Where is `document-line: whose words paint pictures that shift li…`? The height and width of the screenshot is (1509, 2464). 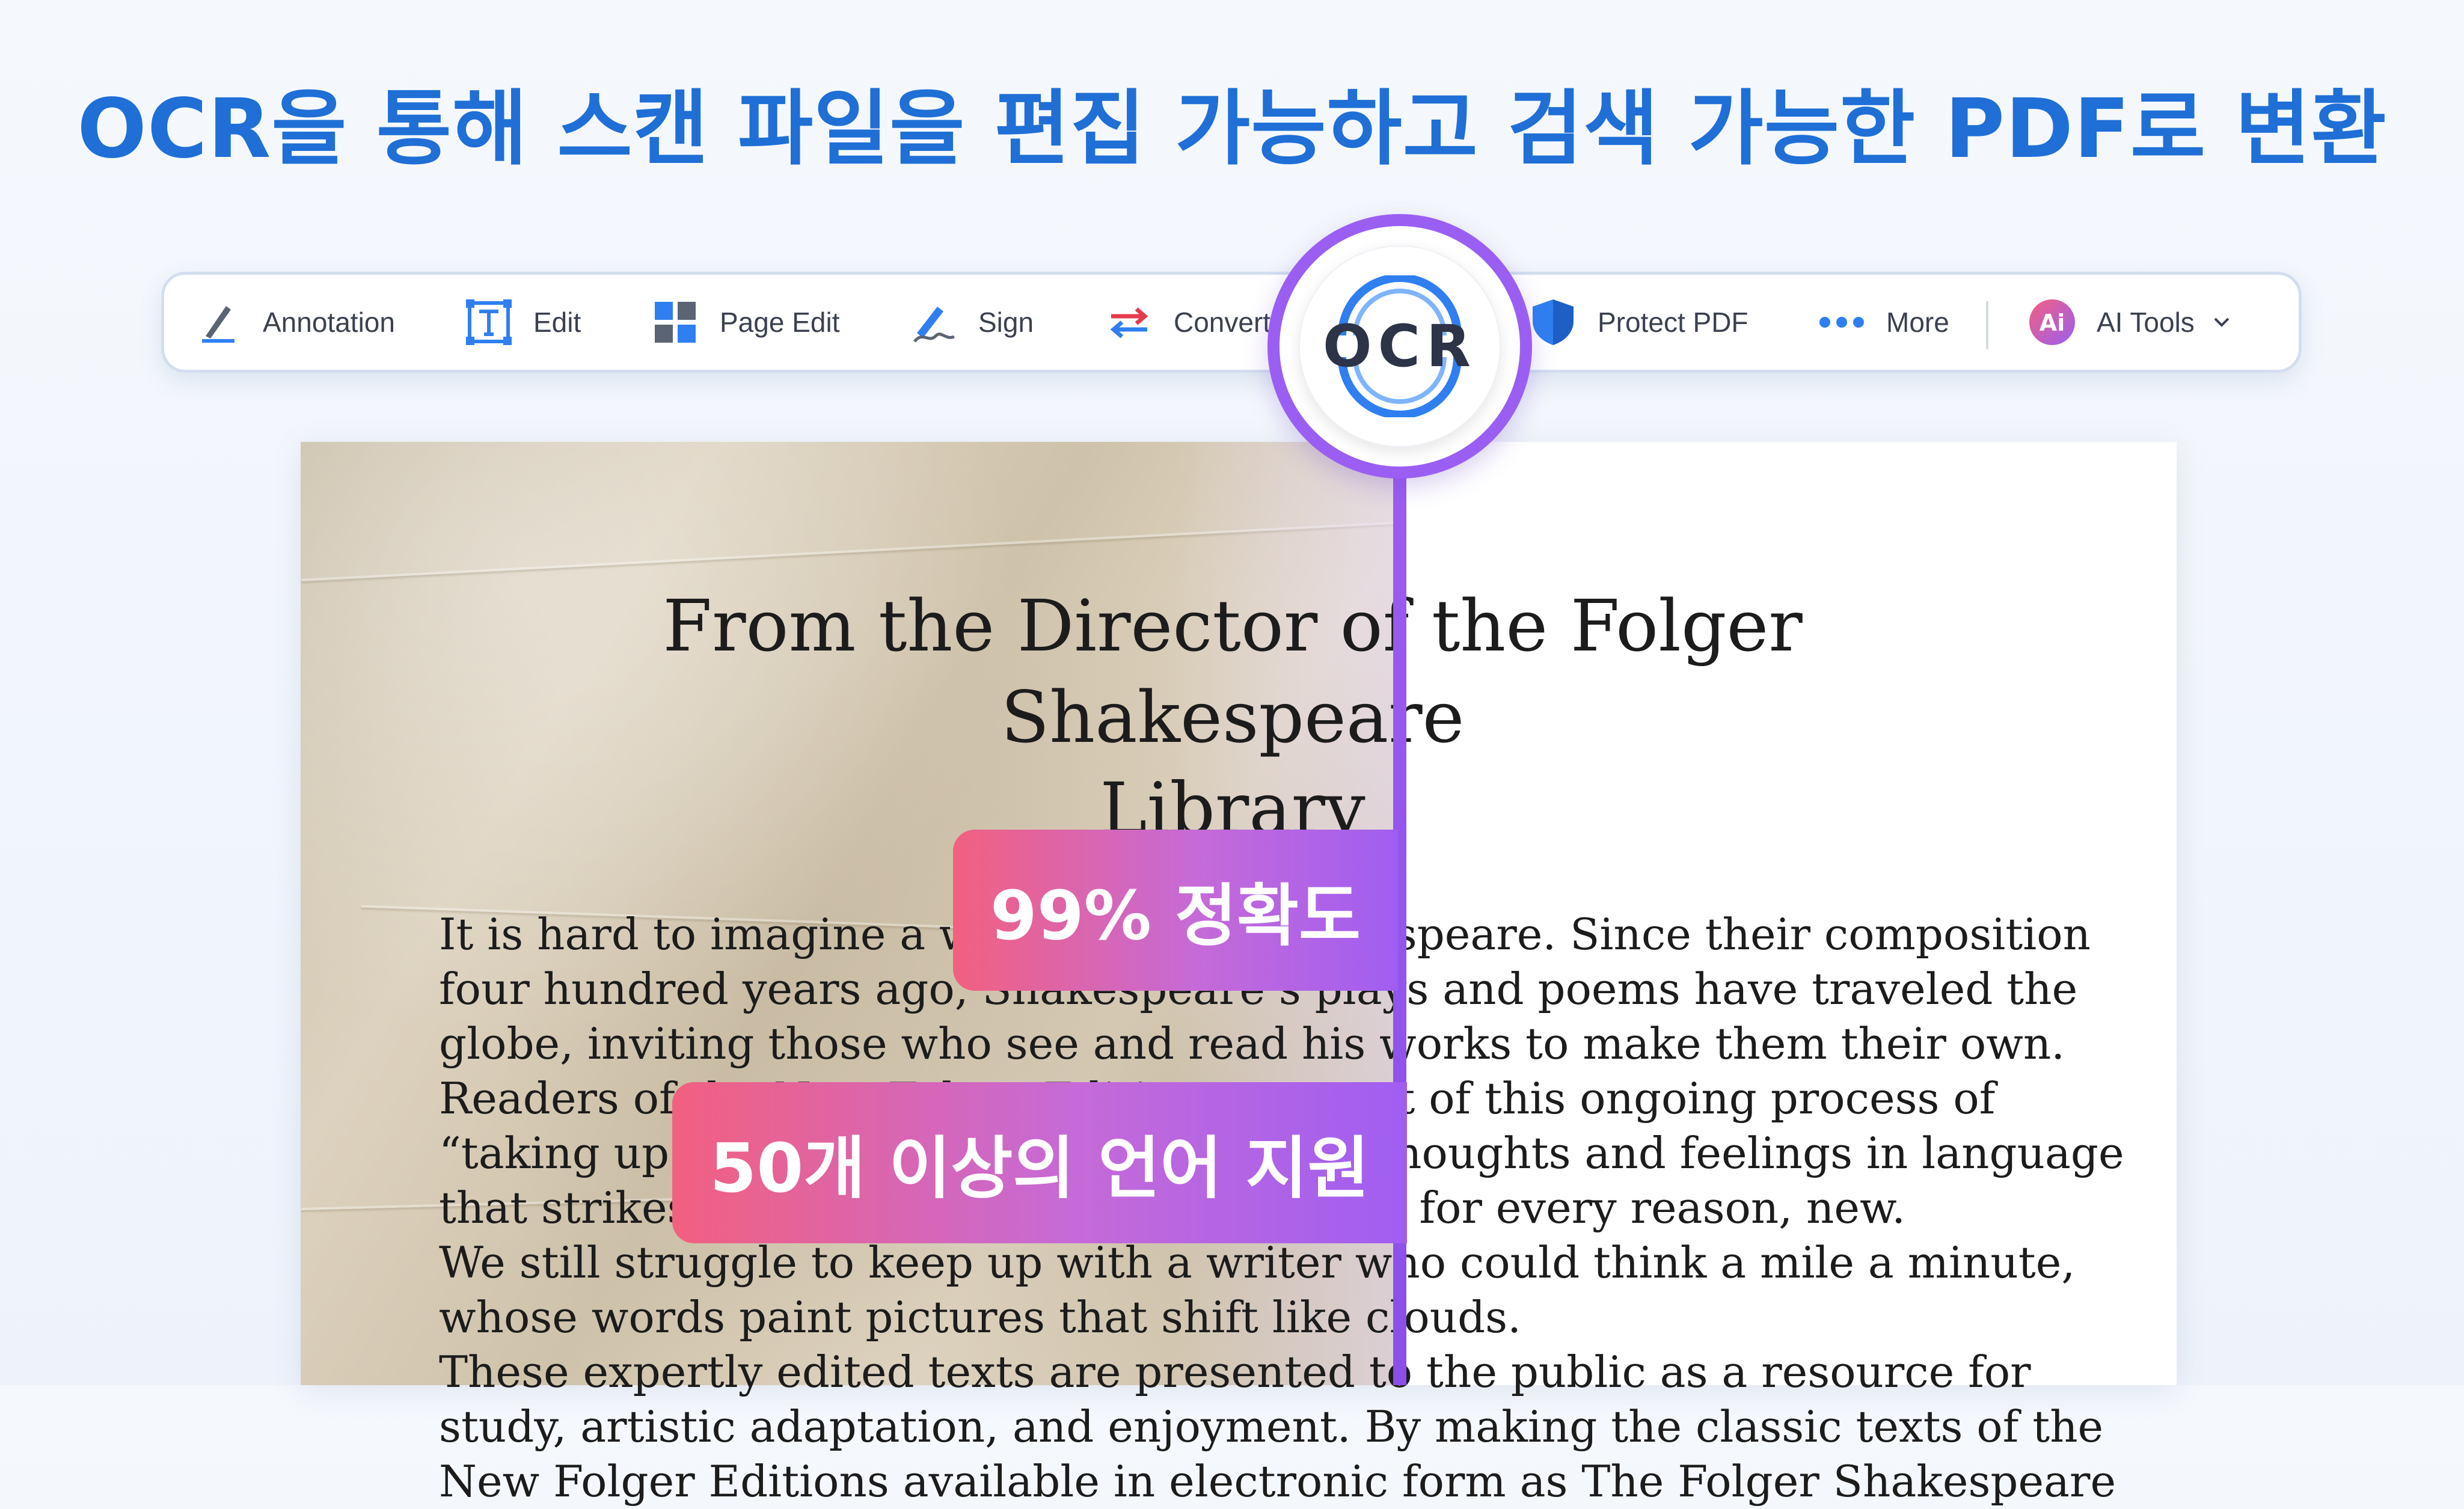 document-line: whose words paint pictures that shift li… is located at coordinates (980, 1317).